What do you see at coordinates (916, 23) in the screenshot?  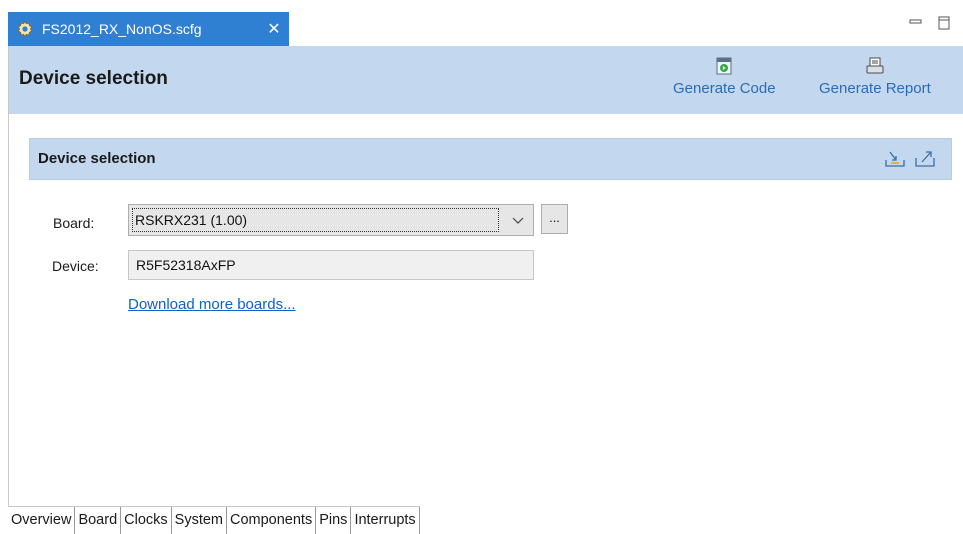 I see `minimize-icon` at bounding box center [916, 23].